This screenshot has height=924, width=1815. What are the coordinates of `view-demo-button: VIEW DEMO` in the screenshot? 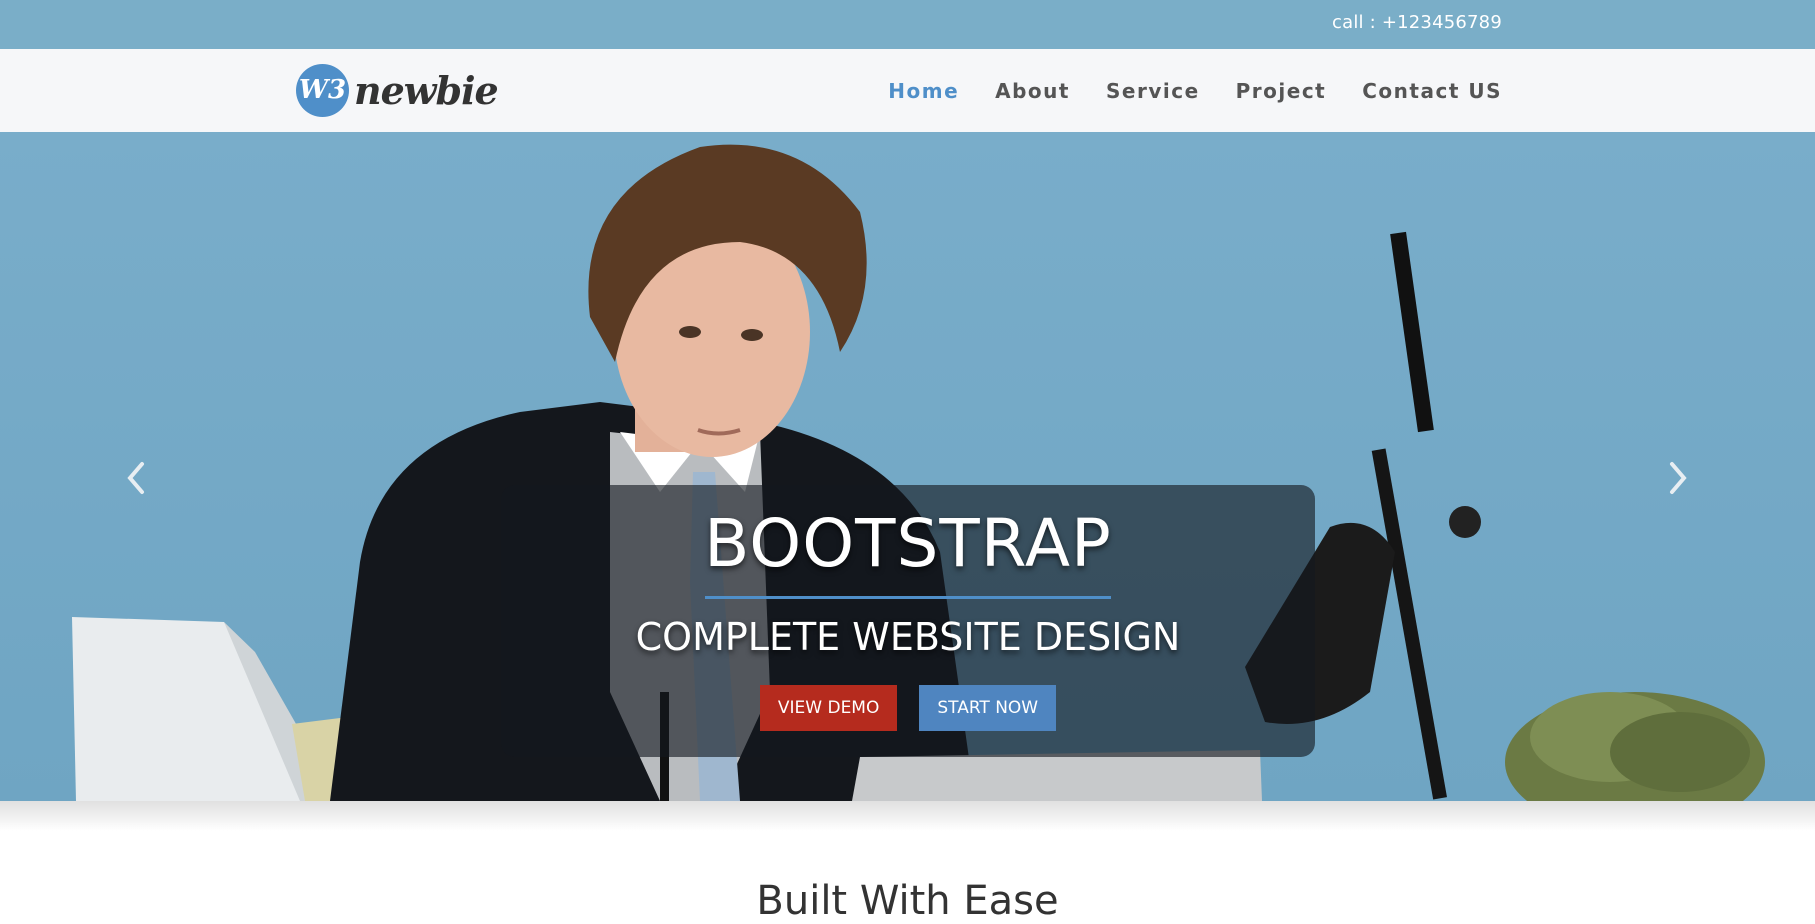 It's located at (828, 708).